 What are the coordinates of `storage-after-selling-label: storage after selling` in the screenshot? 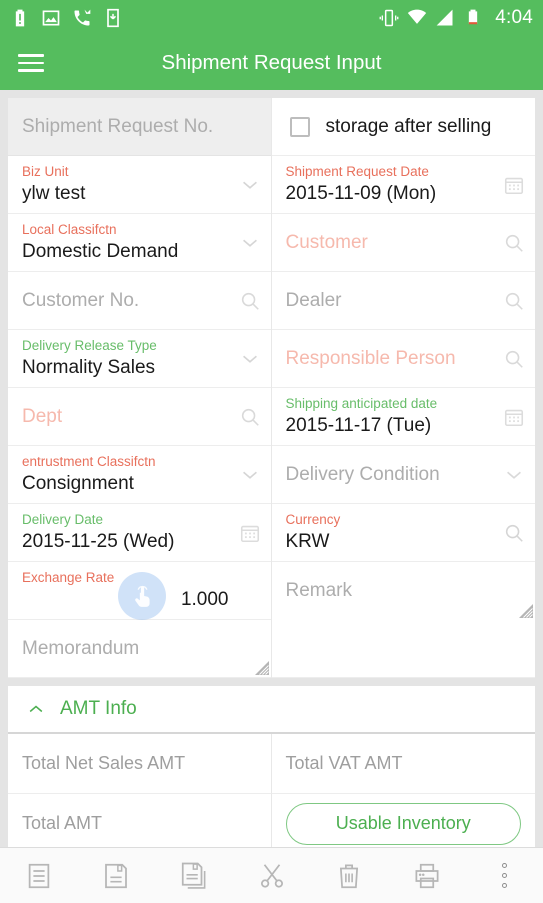 It's located at (408, 126).